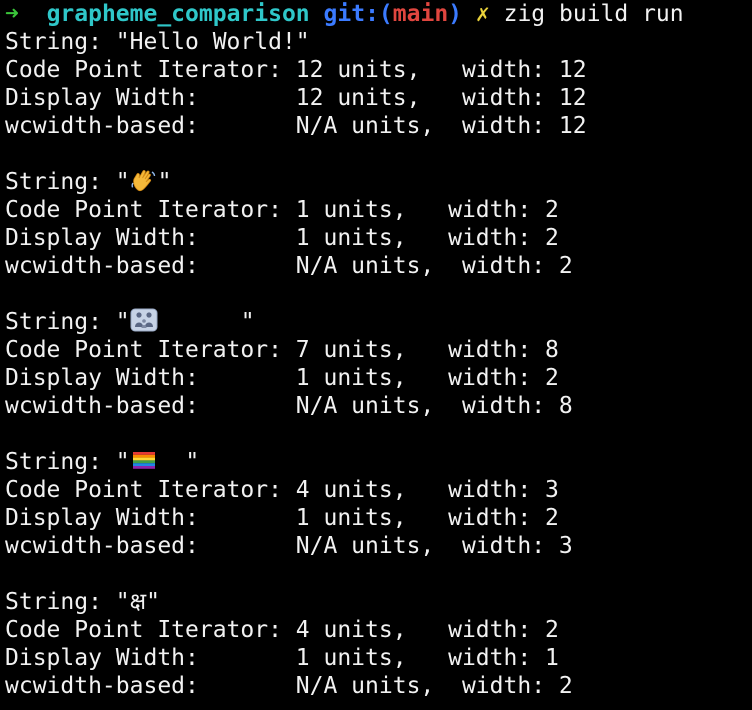  Describe the element at coordinates (296, 70) in the screenshot. I see `code-point-row: Code Point Iterator: 12 units, width: 12` at that location.